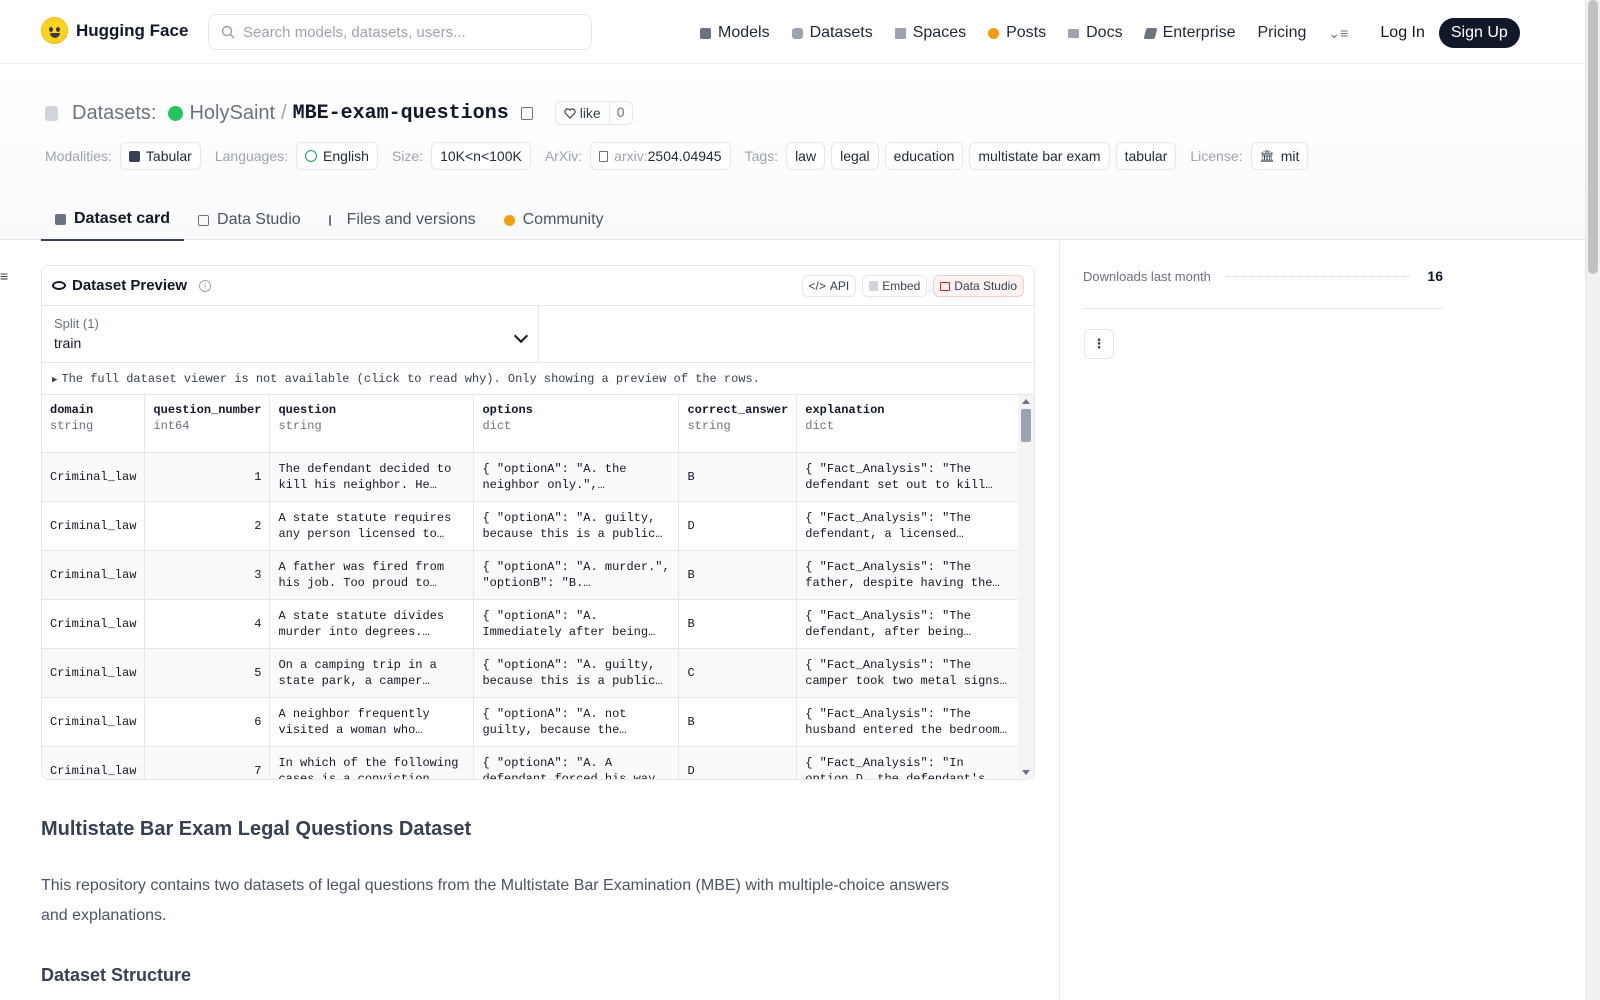 The image size is (1600, 1000). Describe the element at coordinates (205, 285) in the screenshot. I see `info-icon: i` at that location.